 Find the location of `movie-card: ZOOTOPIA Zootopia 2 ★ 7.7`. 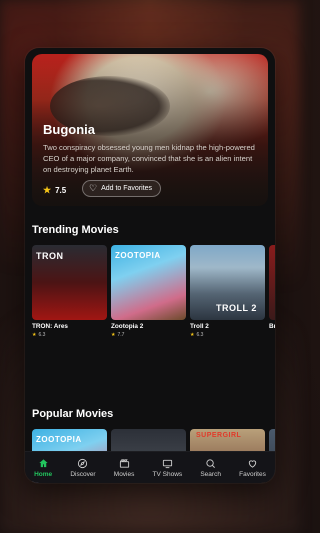

movie-card: ZOOTOPIA Zootopia 2 ★ 7.7 is located at coordinates (148, 291).